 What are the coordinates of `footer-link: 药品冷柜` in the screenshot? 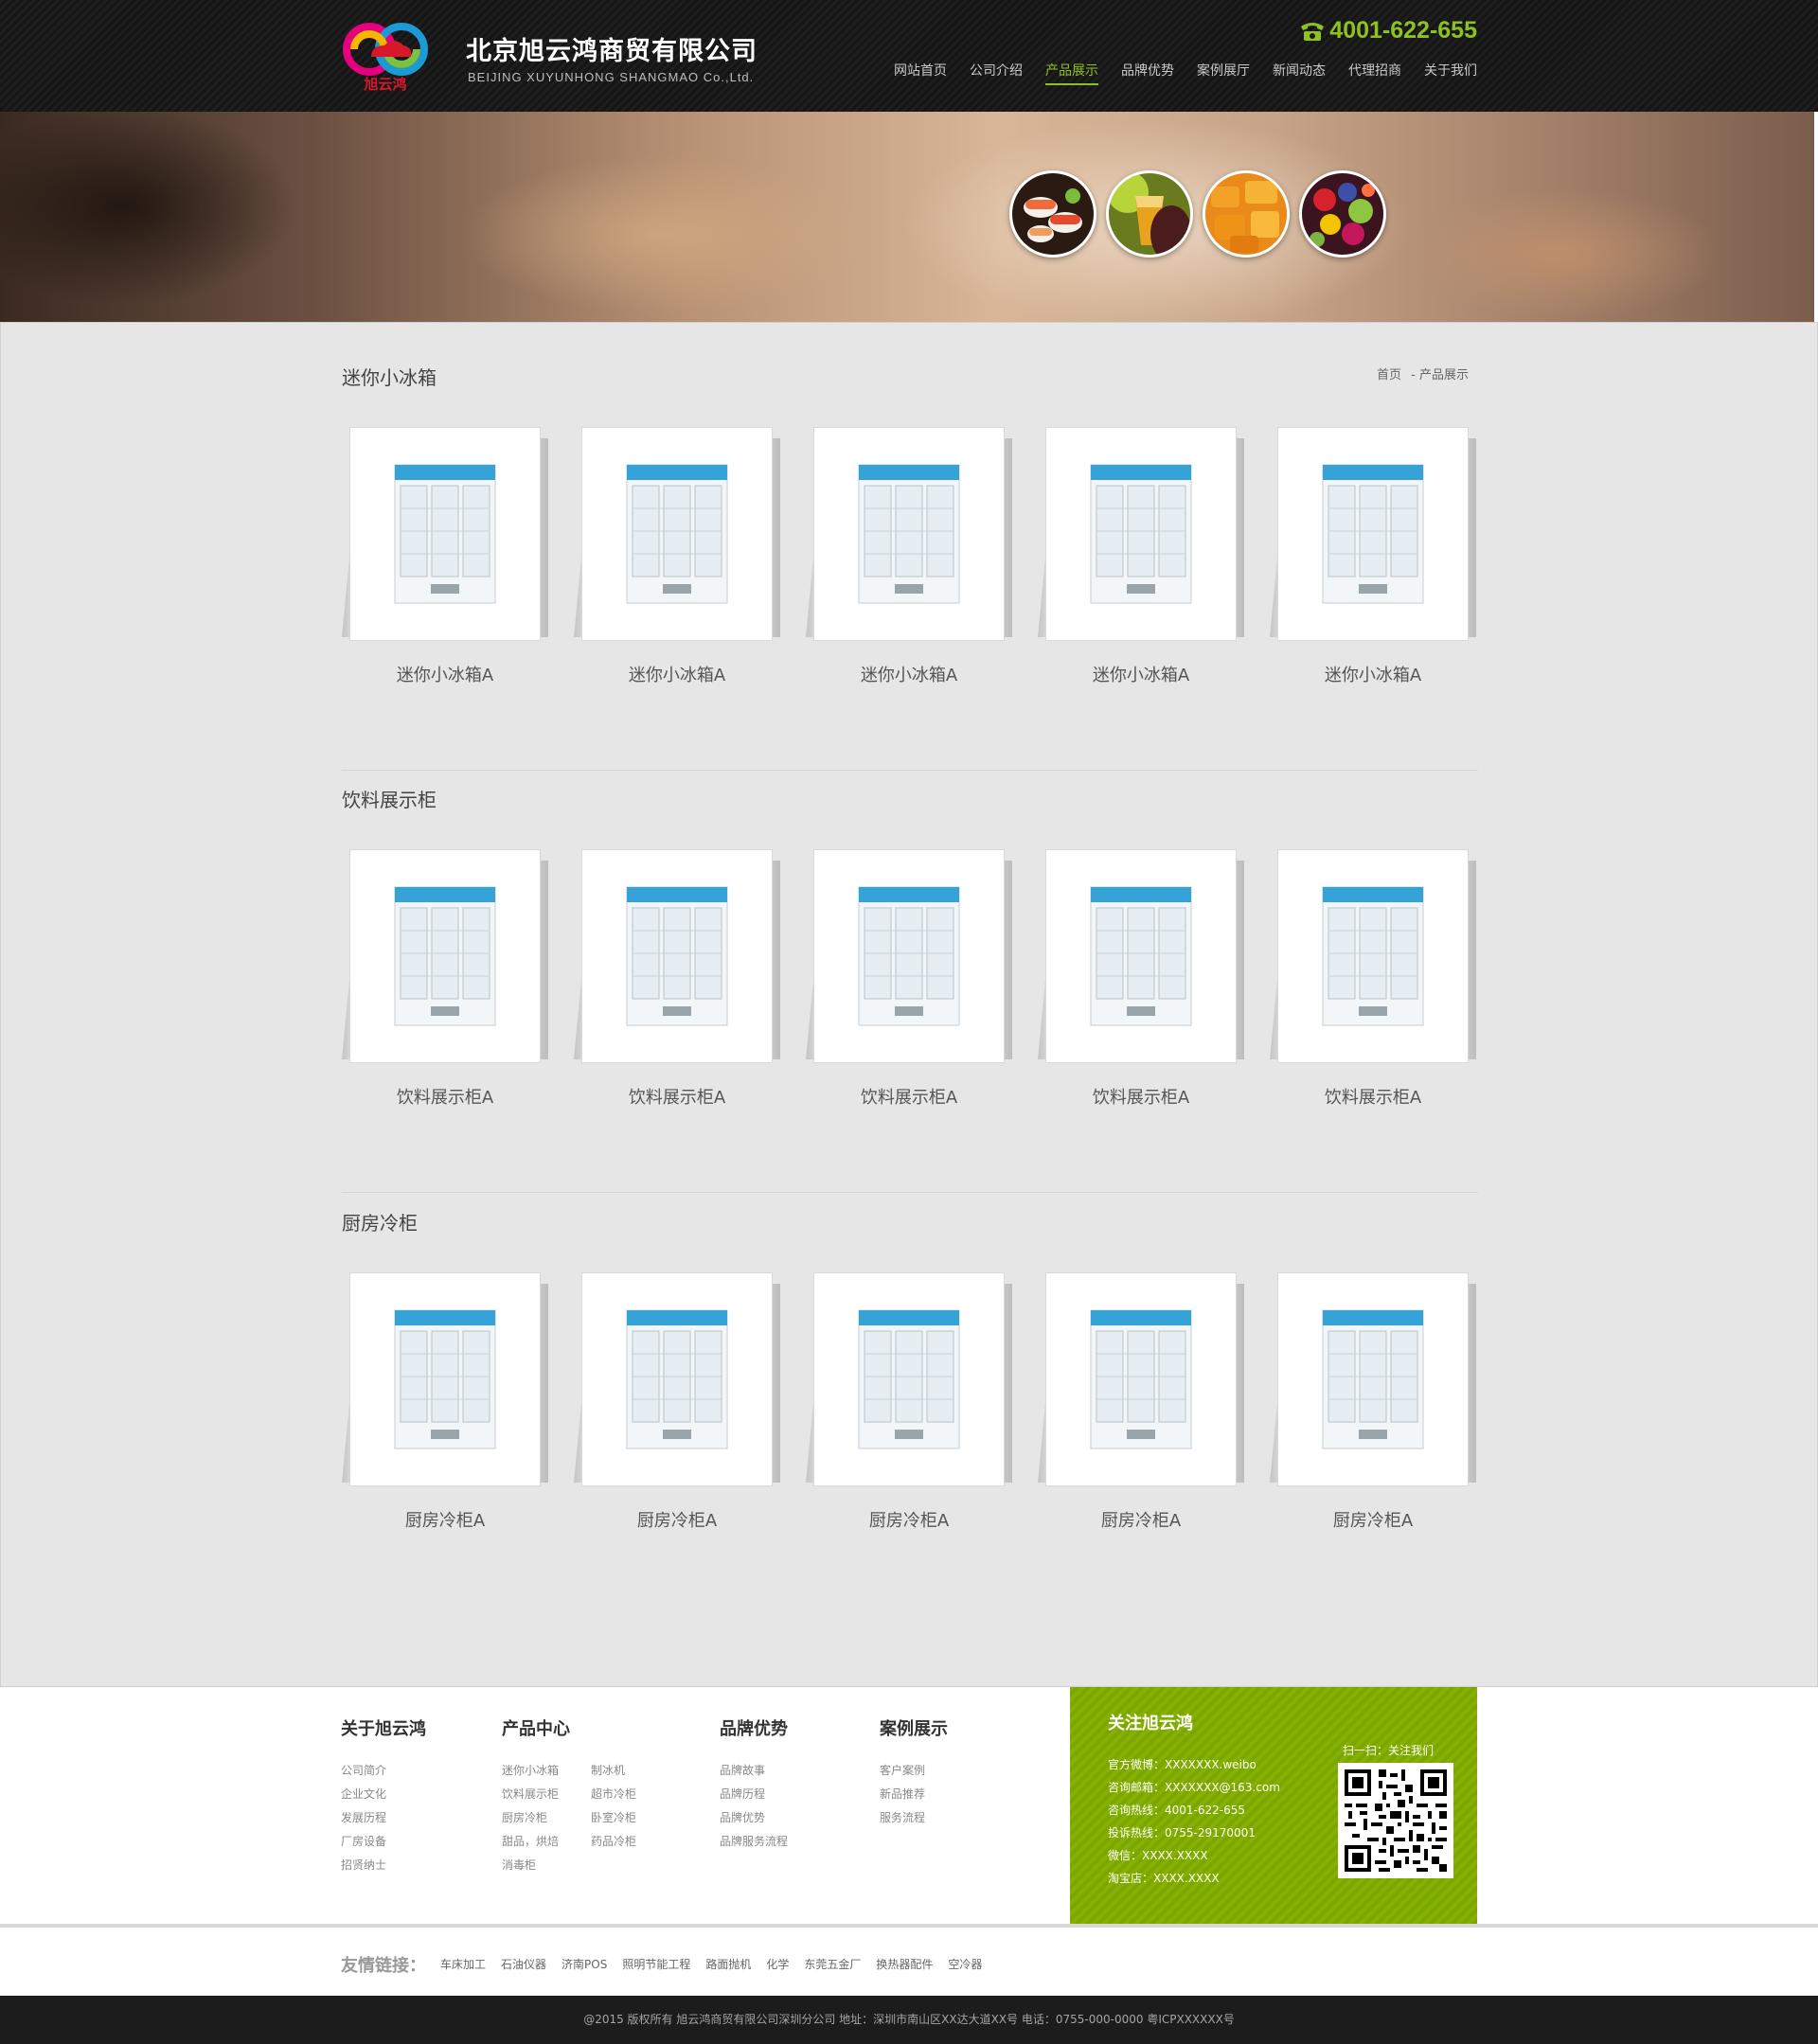 It's located at (613, 1842).